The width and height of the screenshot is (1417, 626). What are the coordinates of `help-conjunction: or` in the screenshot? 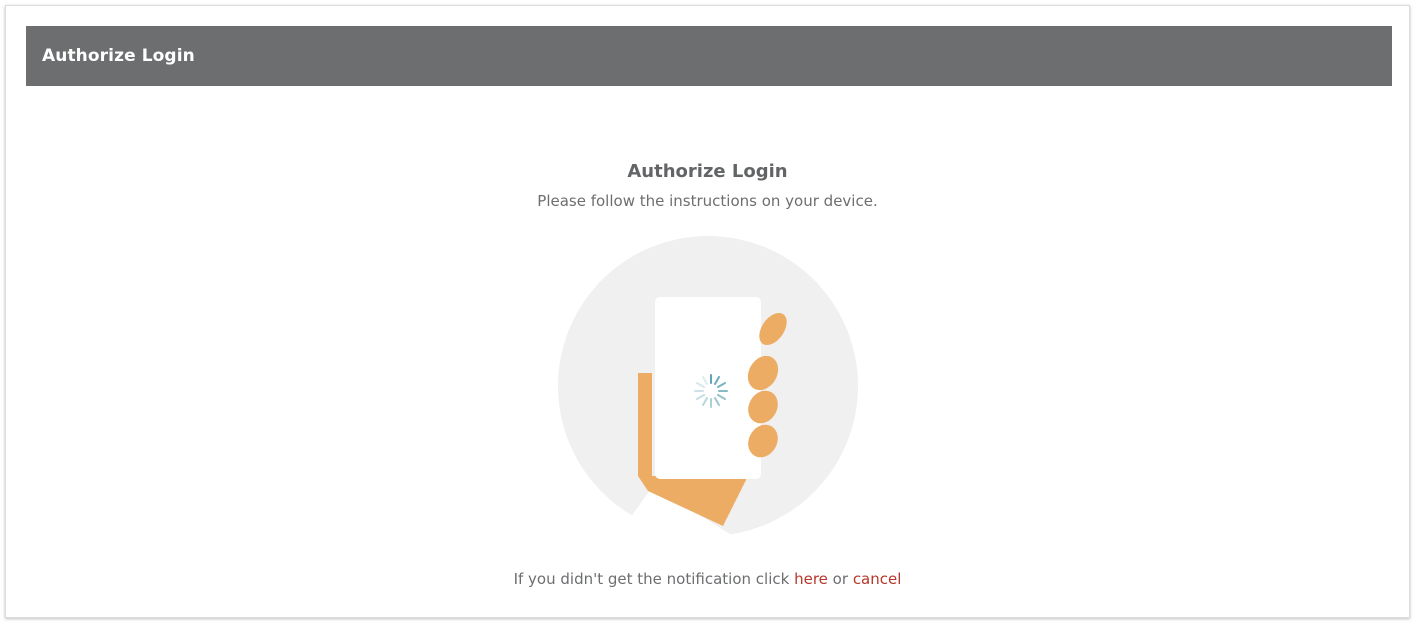 It's located at (840, 579).